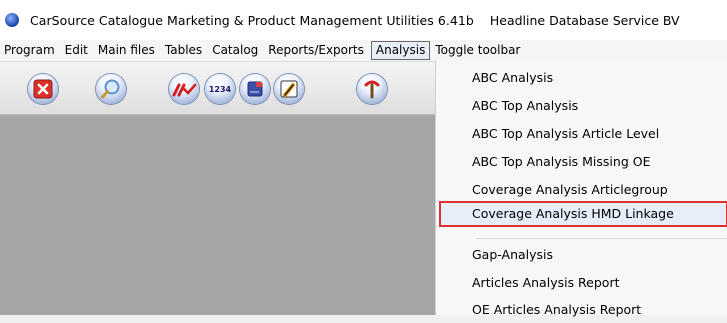  What do you see at coordinates (400, 50) in the screenshot?
I see `menu-analysis: Analysis` at bounding box center [400, 50].